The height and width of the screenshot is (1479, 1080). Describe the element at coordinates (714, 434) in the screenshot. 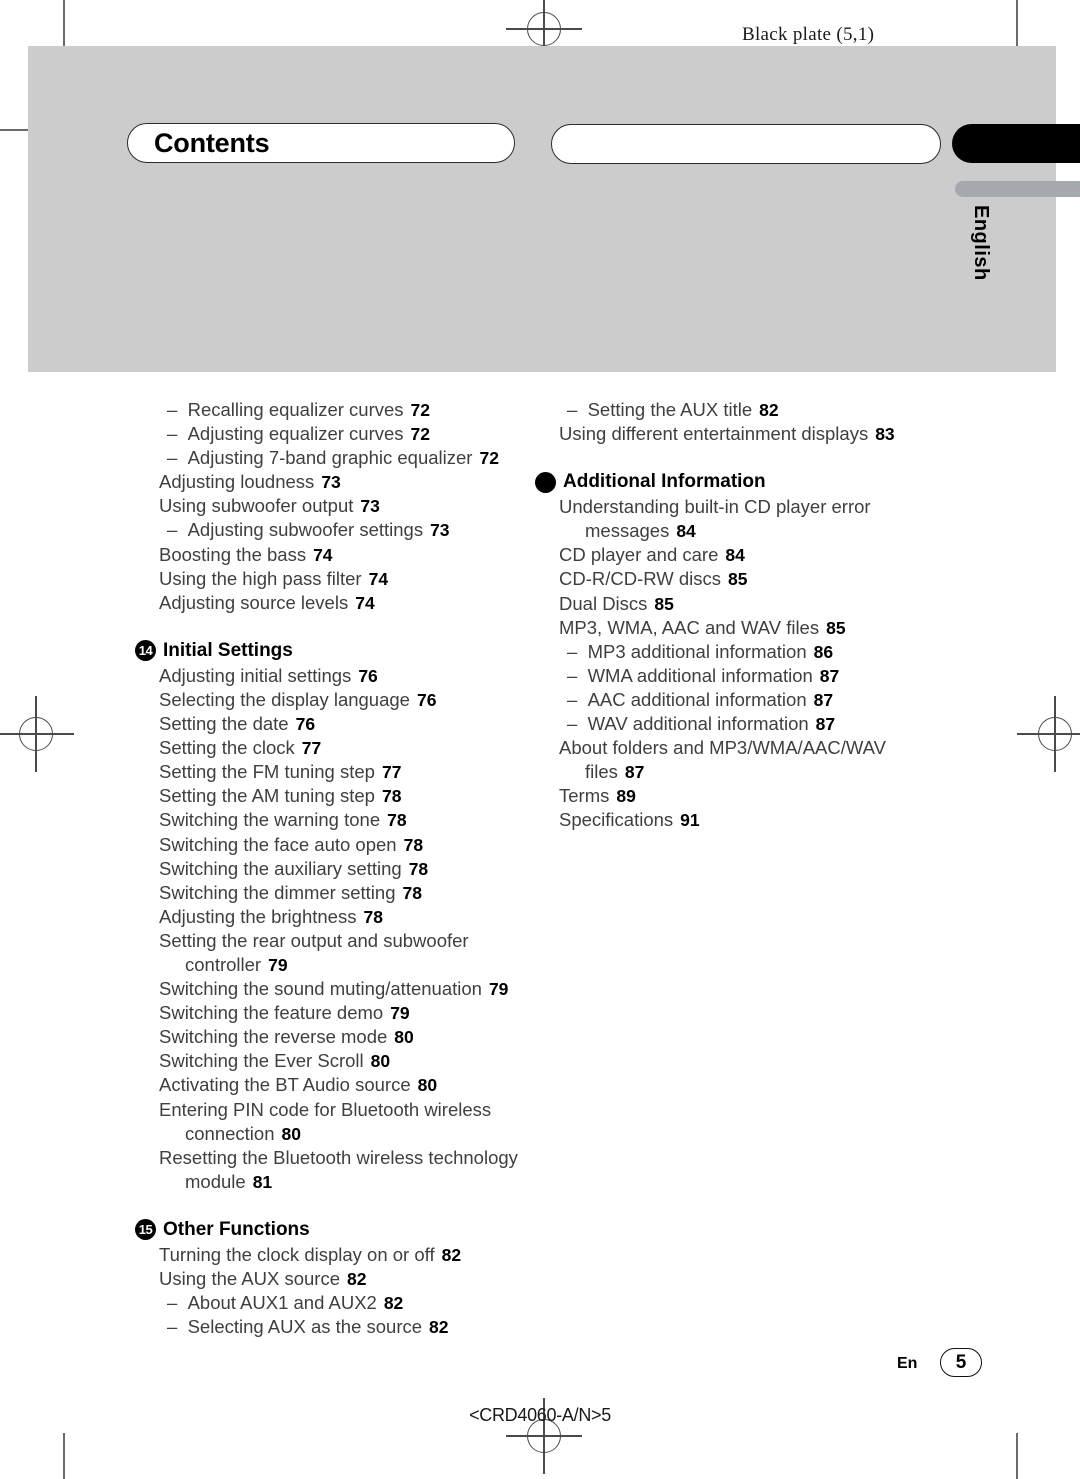

I see `toc-entry-label: Using different entertainment displays` at that location.